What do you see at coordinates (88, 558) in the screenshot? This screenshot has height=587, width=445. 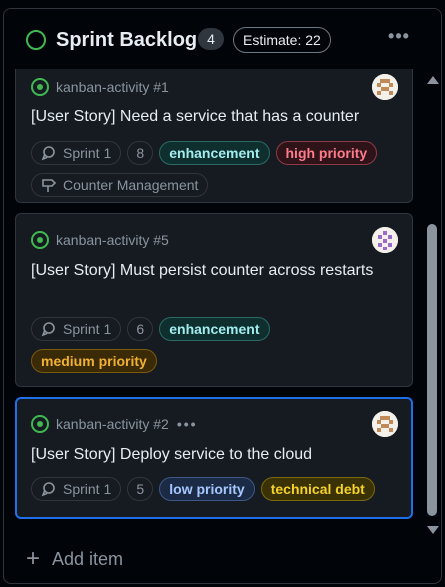 I see `add-item-label: Add item` at bounding box center [88, 558].